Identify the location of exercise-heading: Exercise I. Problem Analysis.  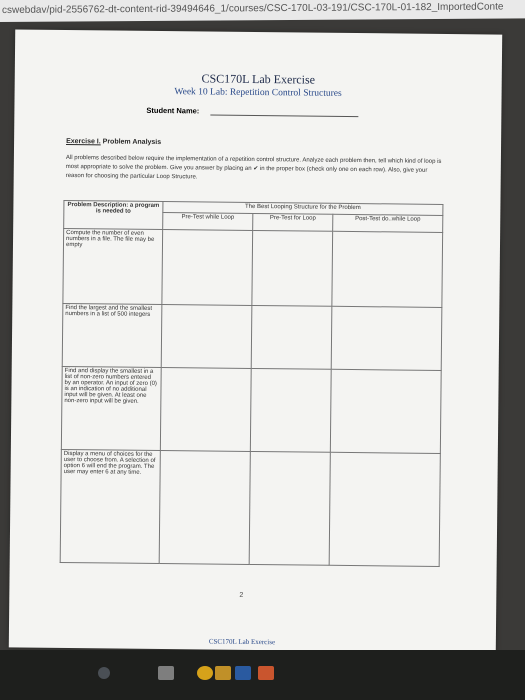
(113, 142).